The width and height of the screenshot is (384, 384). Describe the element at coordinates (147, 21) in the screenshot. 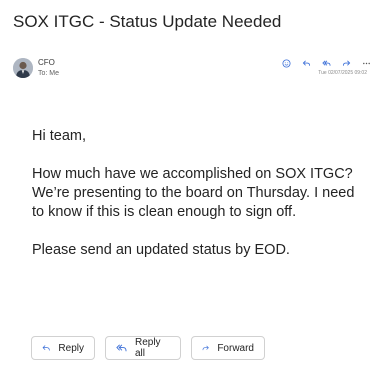

I see `email-subject: SOX ITGC - Status Update Needed` at that location.